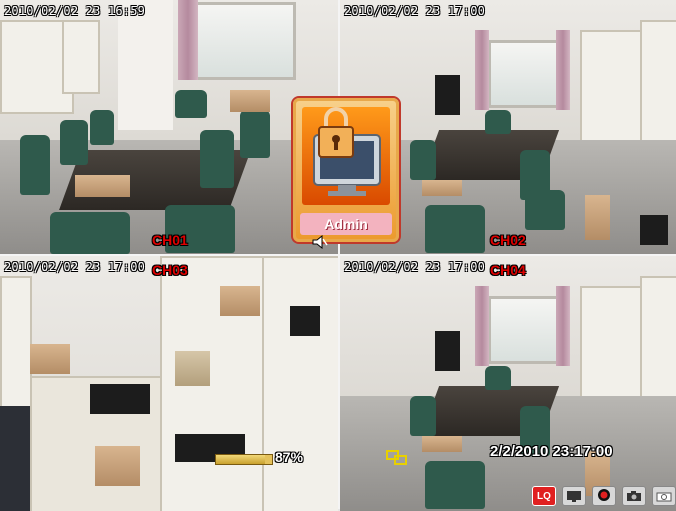 The height and width of the screenshot is (511, 676). I want to click on speaker-muted-icon, so click(320, 243).